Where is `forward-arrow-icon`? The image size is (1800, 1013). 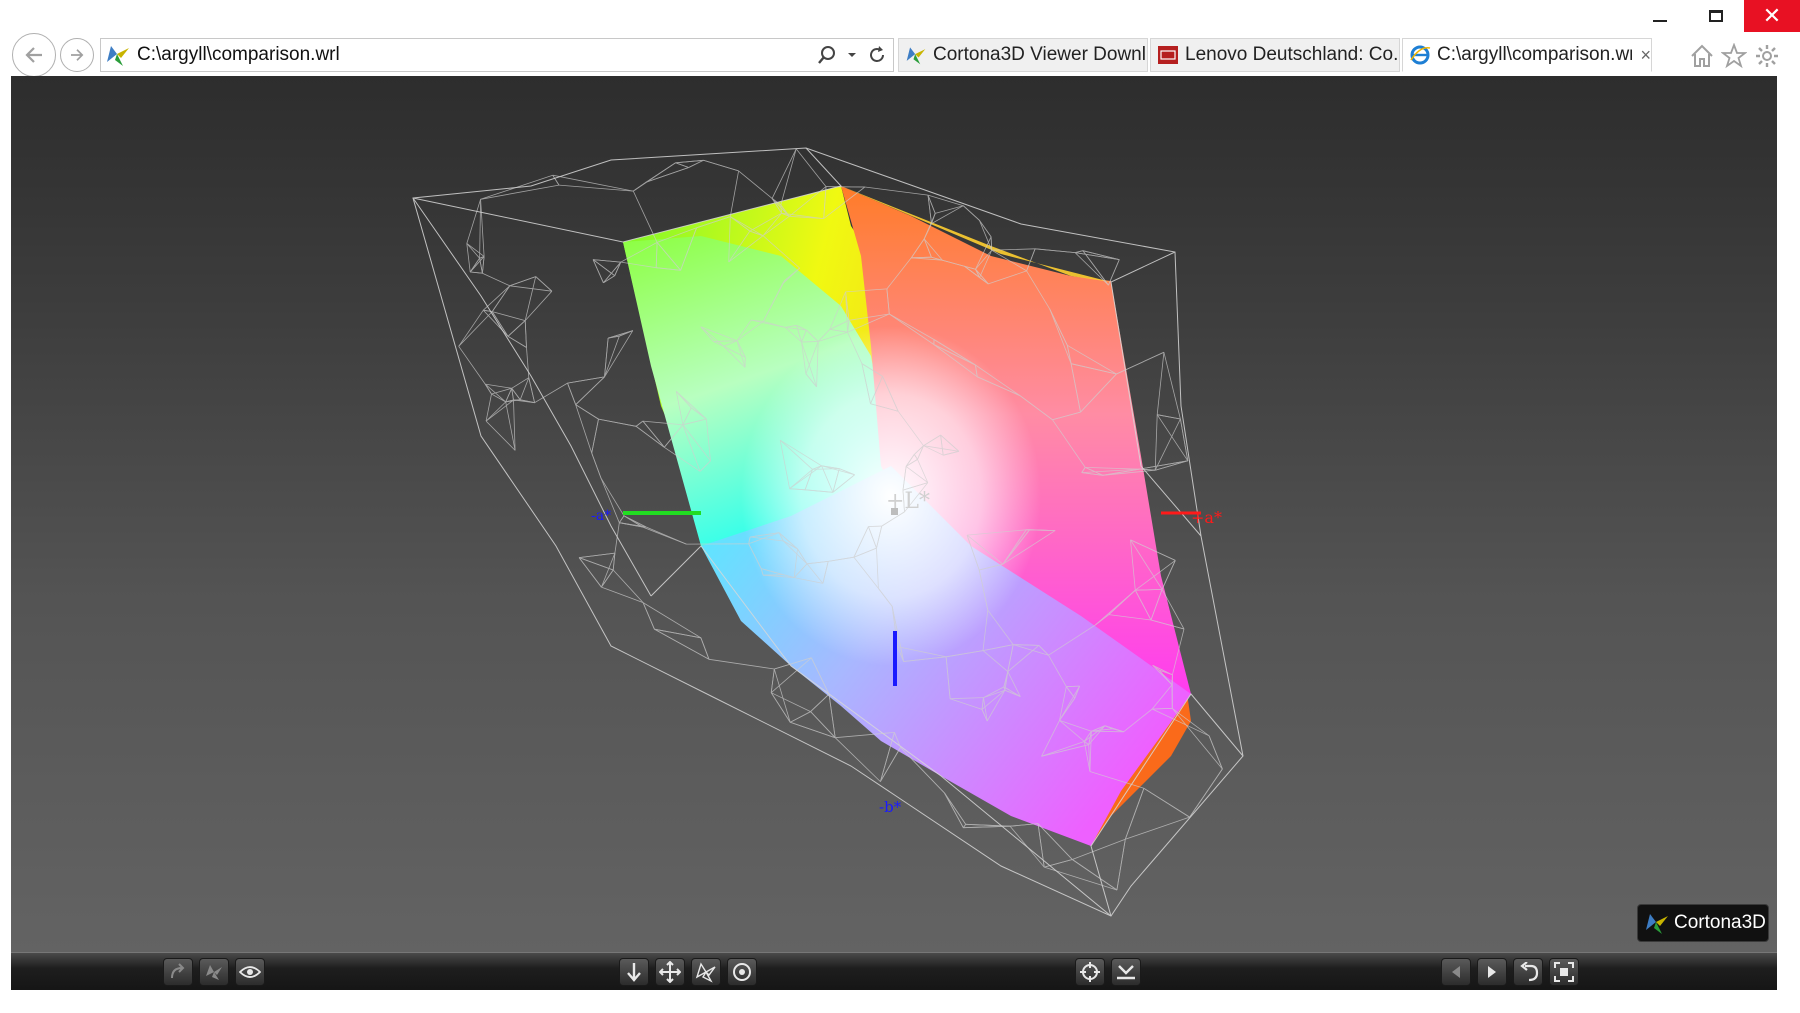 forward-arrow-icon is located at coordinates (77, 55).